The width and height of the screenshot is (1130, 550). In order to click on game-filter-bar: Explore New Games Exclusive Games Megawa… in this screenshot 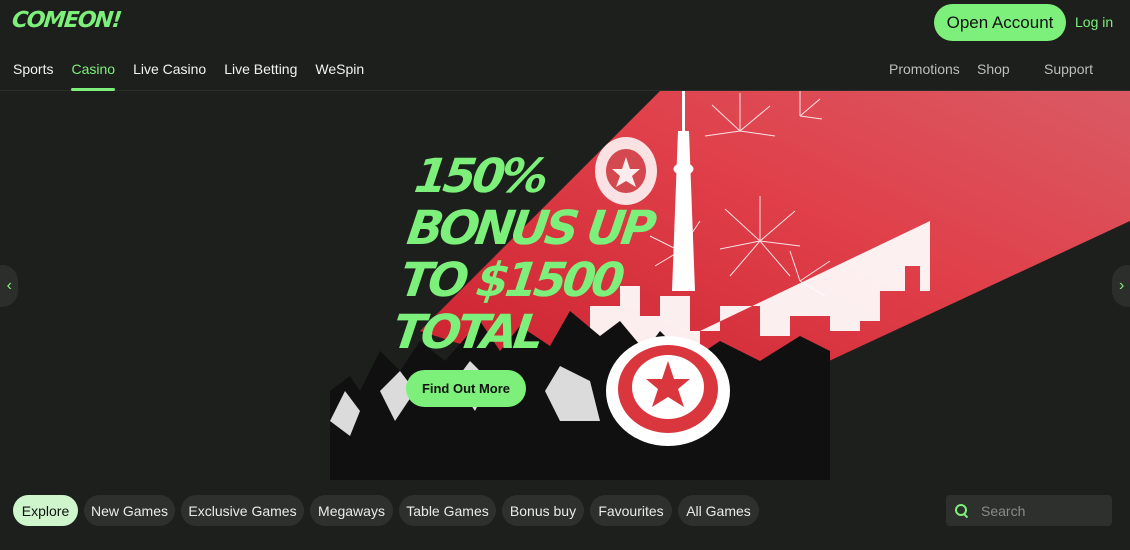, I will do `click(565, 515)`.